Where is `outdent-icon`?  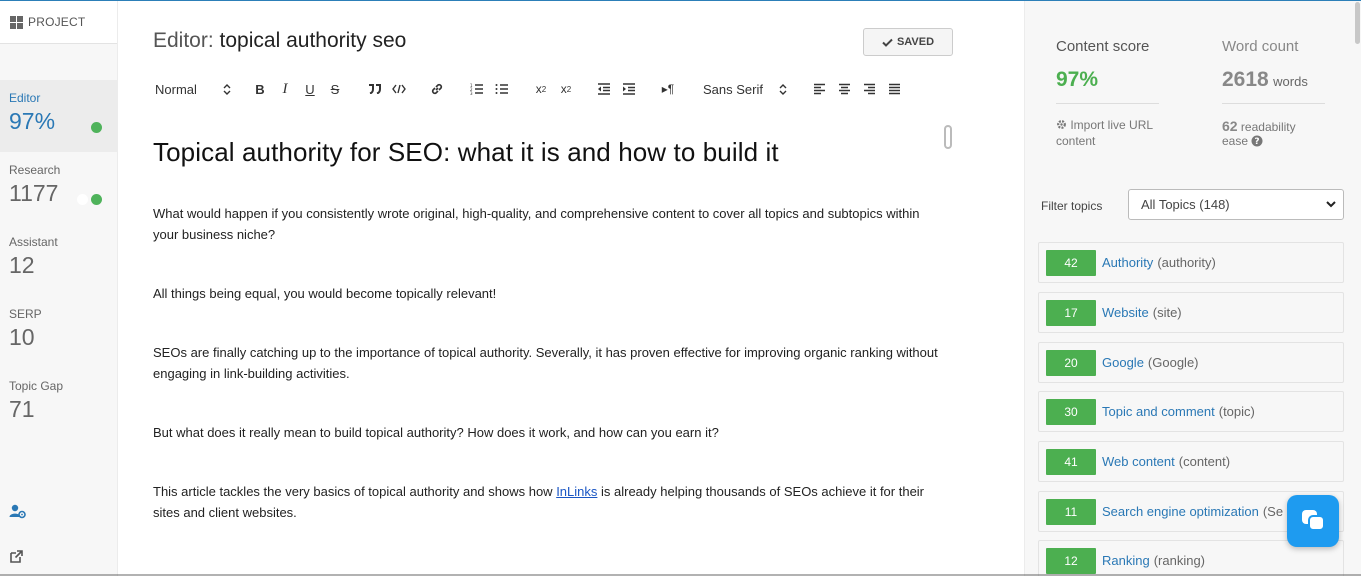
outdent-icon is located at coordinates (604, 89).